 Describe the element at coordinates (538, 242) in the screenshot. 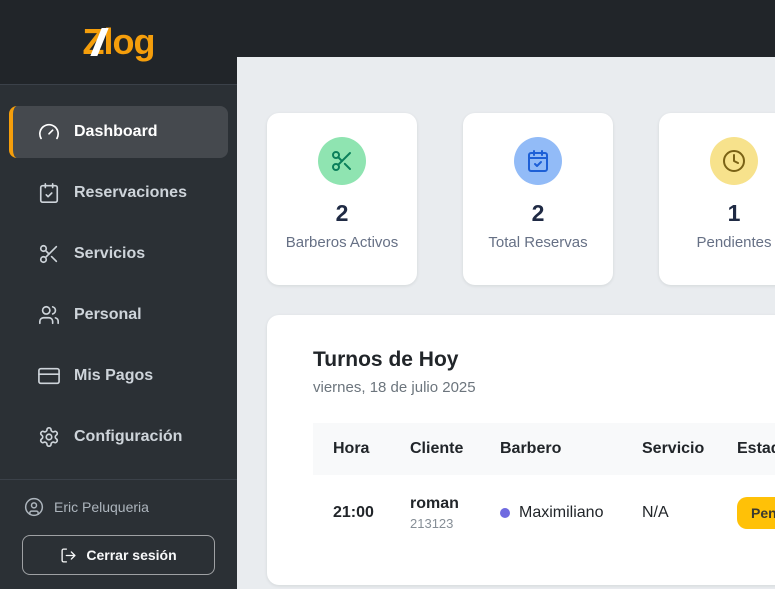

I see `stat-label: Total Reservas` at that location.